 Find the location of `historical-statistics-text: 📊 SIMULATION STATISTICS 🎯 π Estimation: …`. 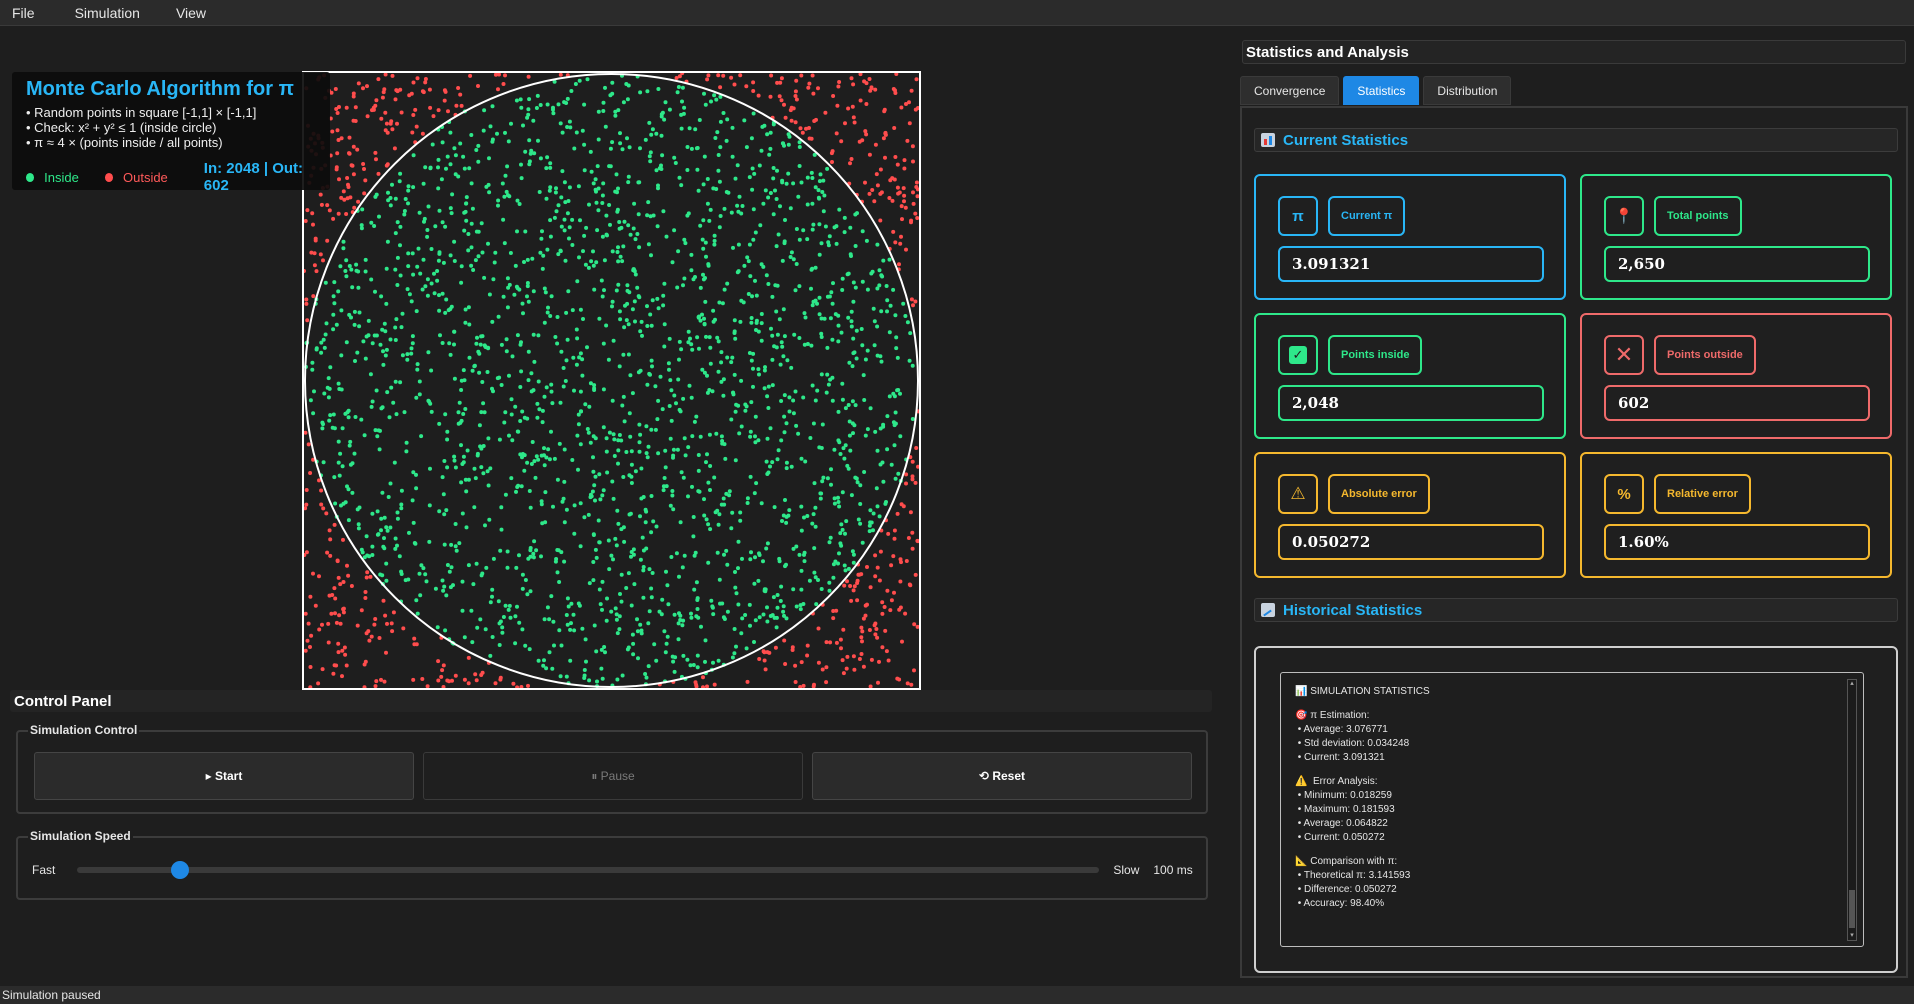

historical-statistics-text: 📊 SIMULATION STATISTICS 🎯 π Estimation: … is located at coordinates (1572, 809).